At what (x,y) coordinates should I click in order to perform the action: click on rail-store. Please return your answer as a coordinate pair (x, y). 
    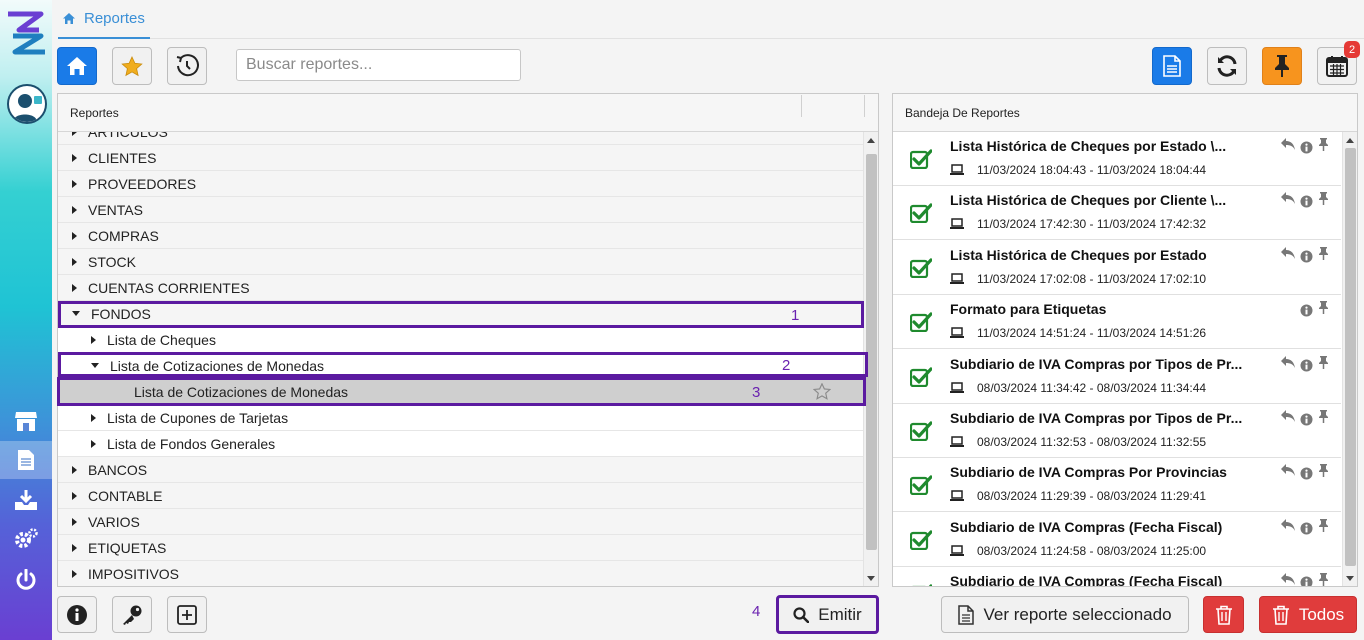
    Looking at the image, I should click on (26, 421).